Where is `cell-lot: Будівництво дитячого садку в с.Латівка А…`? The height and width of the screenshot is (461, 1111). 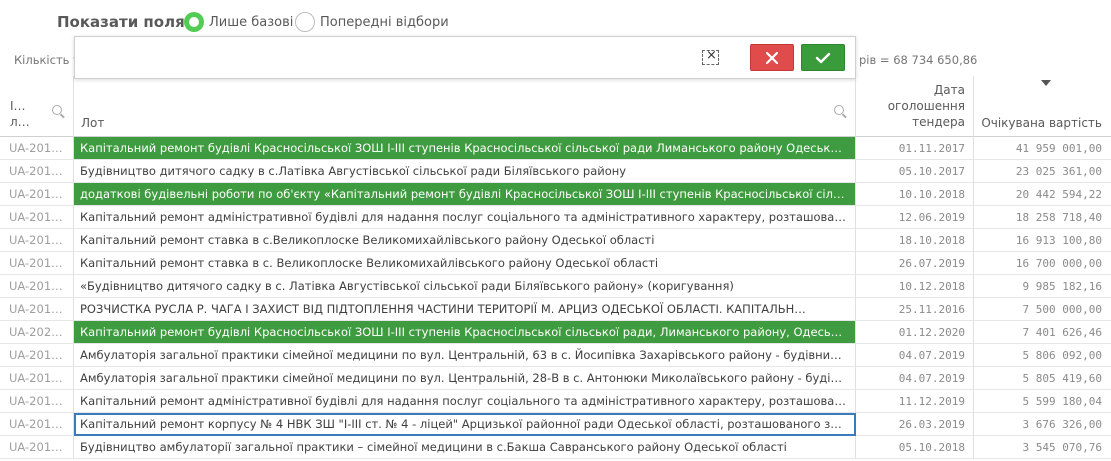
cell-lot: Будівництво дитячого садку в с.Латівка А… is located at coordinates (465, 171).